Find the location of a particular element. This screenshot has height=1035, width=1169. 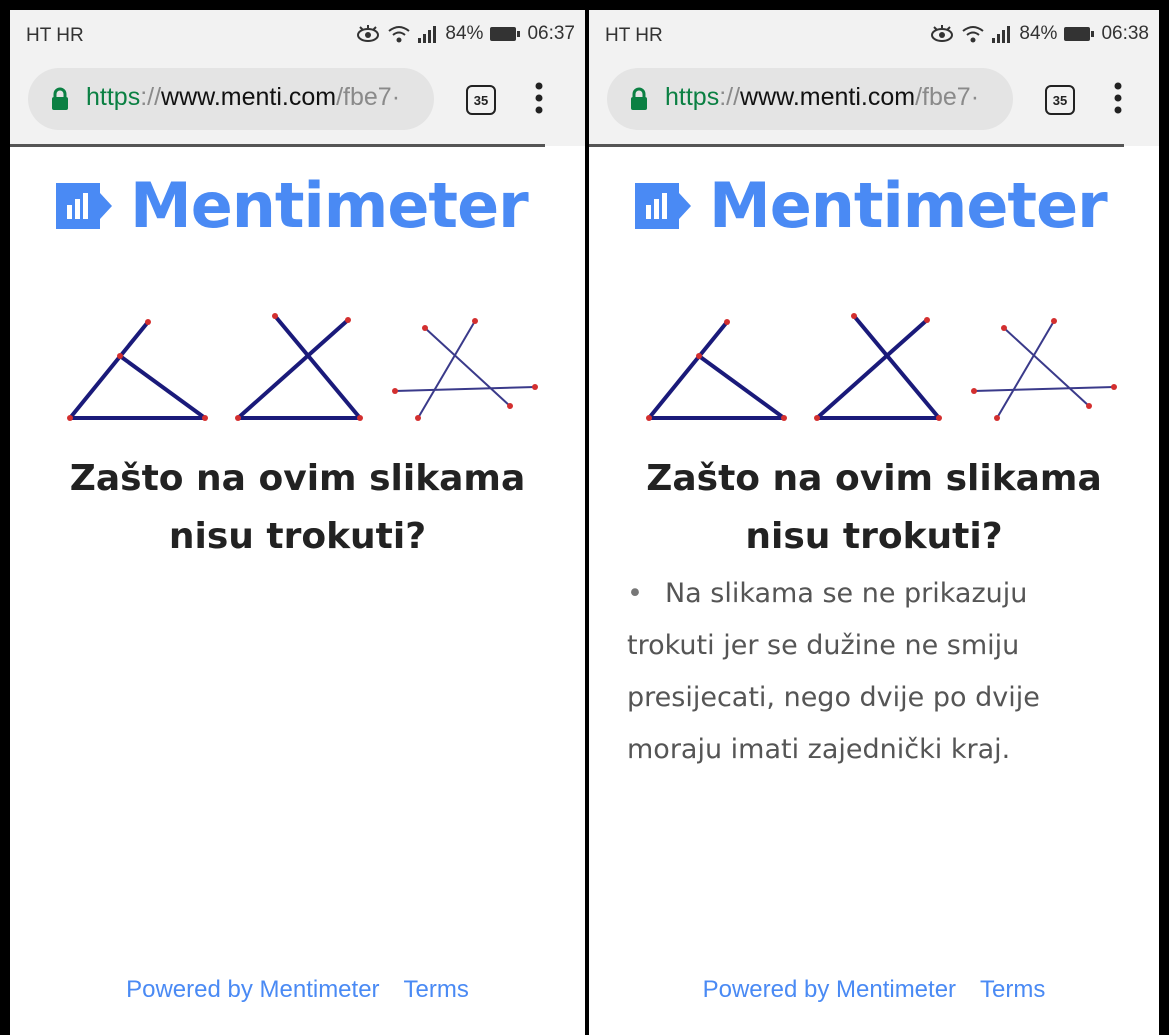

clock: 06:38 is located at coordinates (1125, 33).